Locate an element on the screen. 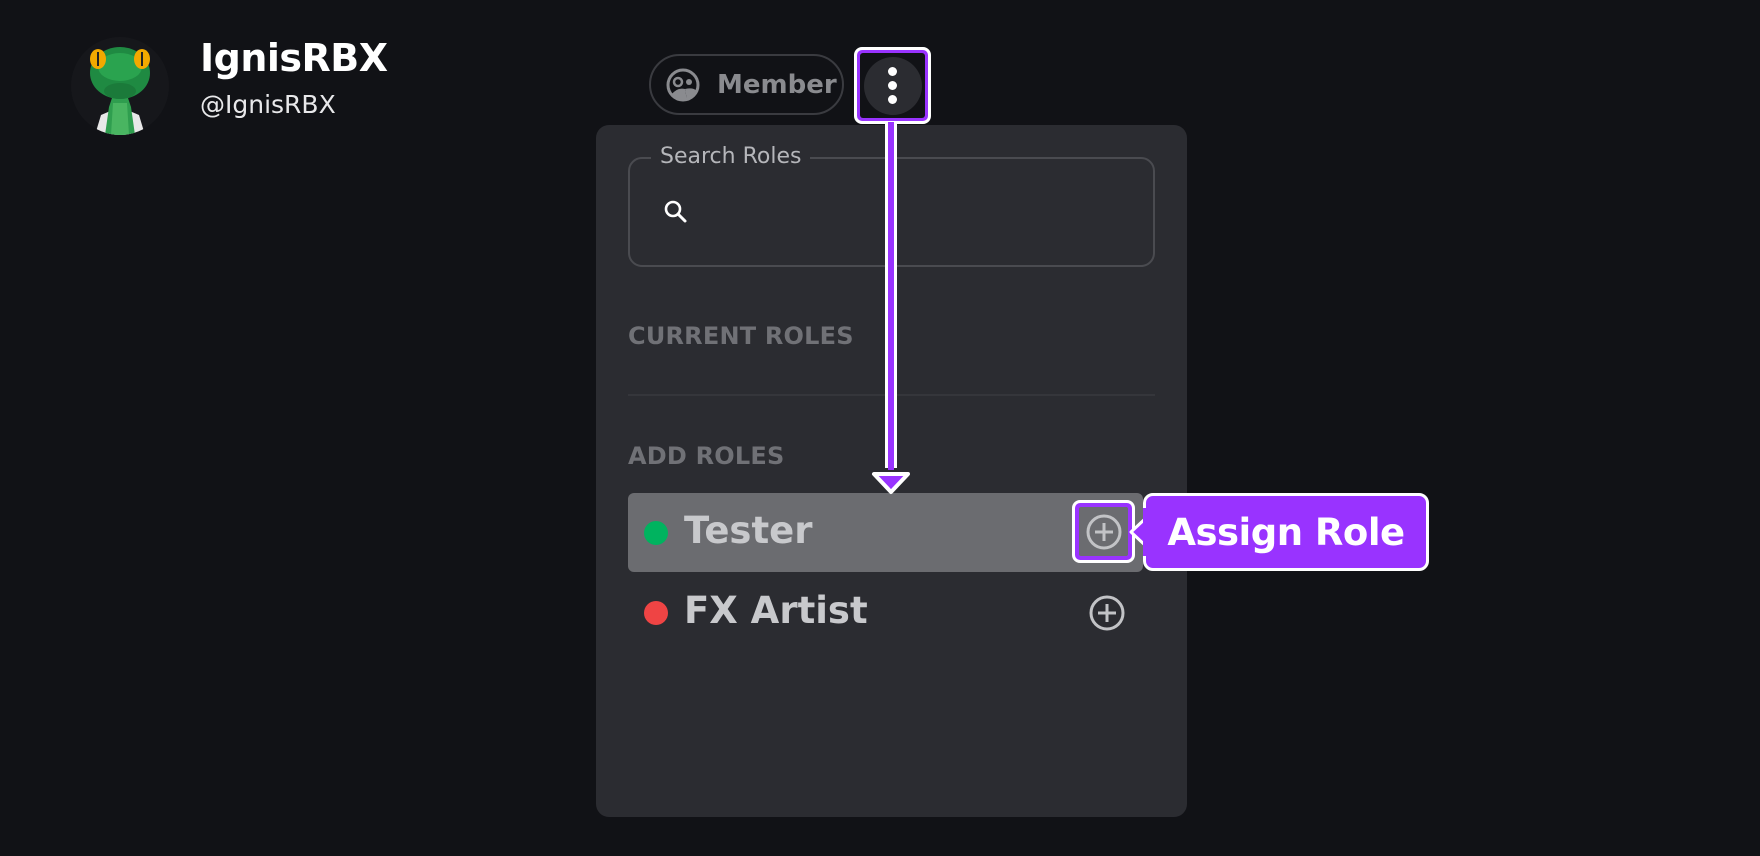  role-name: Tester is located at coordinates (748, 530).